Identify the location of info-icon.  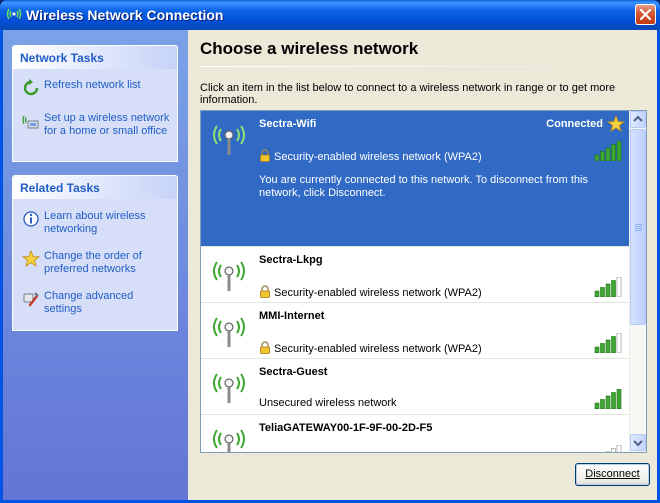
(31, 219).